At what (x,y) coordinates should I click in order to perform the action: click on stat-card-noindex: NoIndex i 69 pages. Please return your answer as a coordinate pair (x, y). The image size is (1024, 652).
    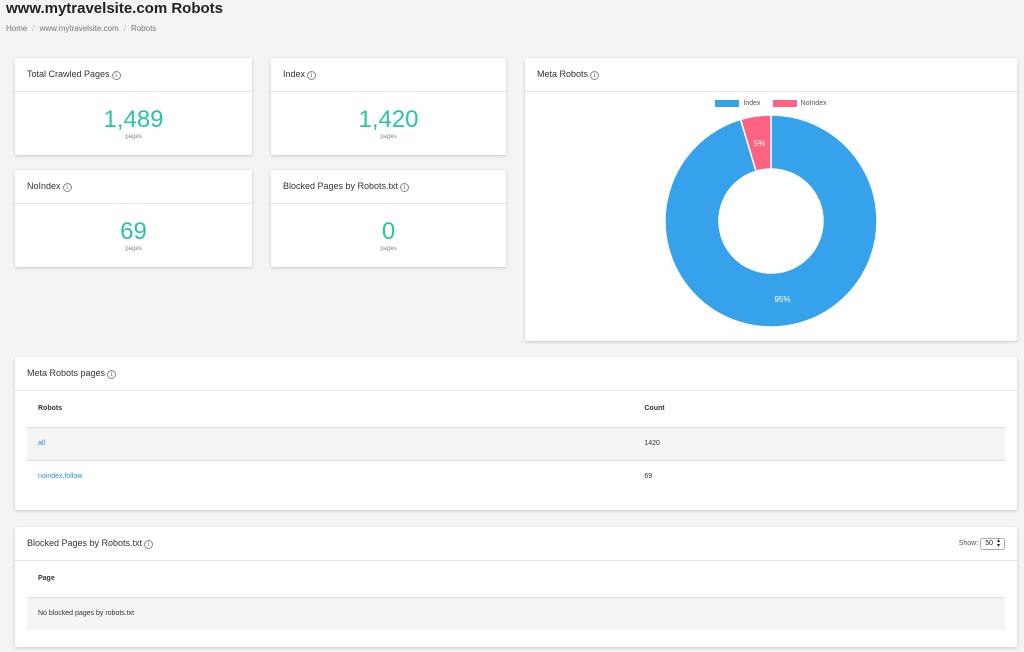
    Looking at the image, I should click on (133, 218).